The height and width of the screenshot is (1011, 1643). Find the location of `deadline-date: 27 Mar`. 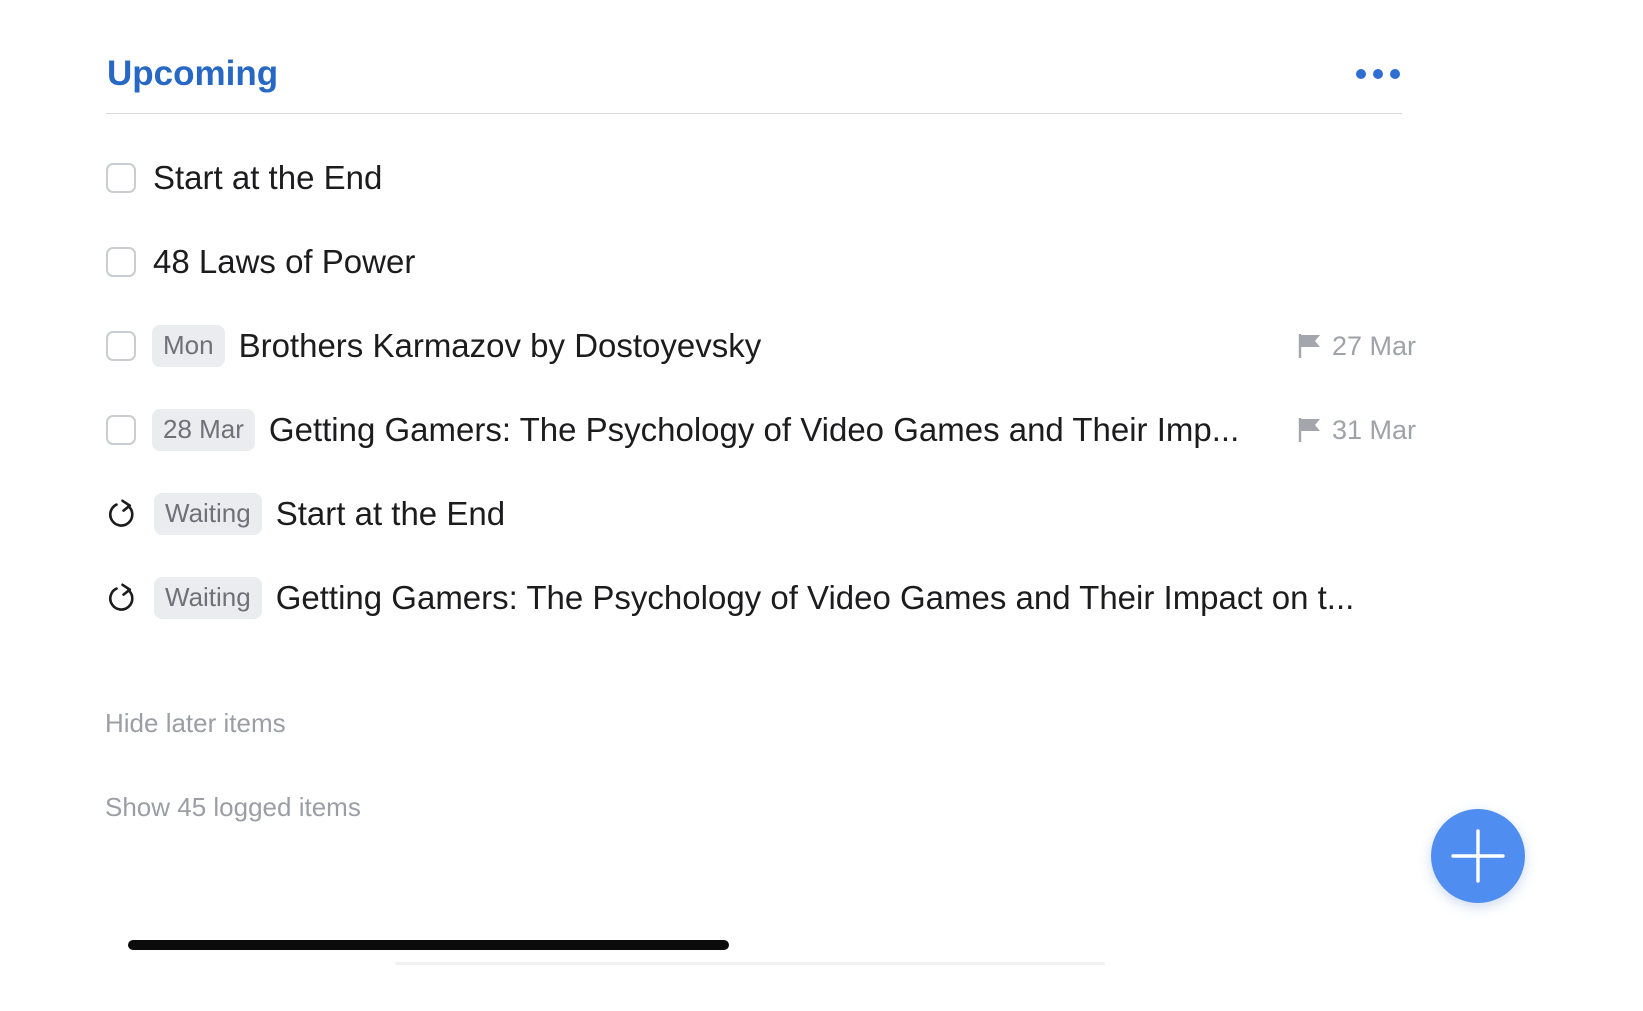

deadline-date: 27 Mar is located at coordinates (1373, 345).